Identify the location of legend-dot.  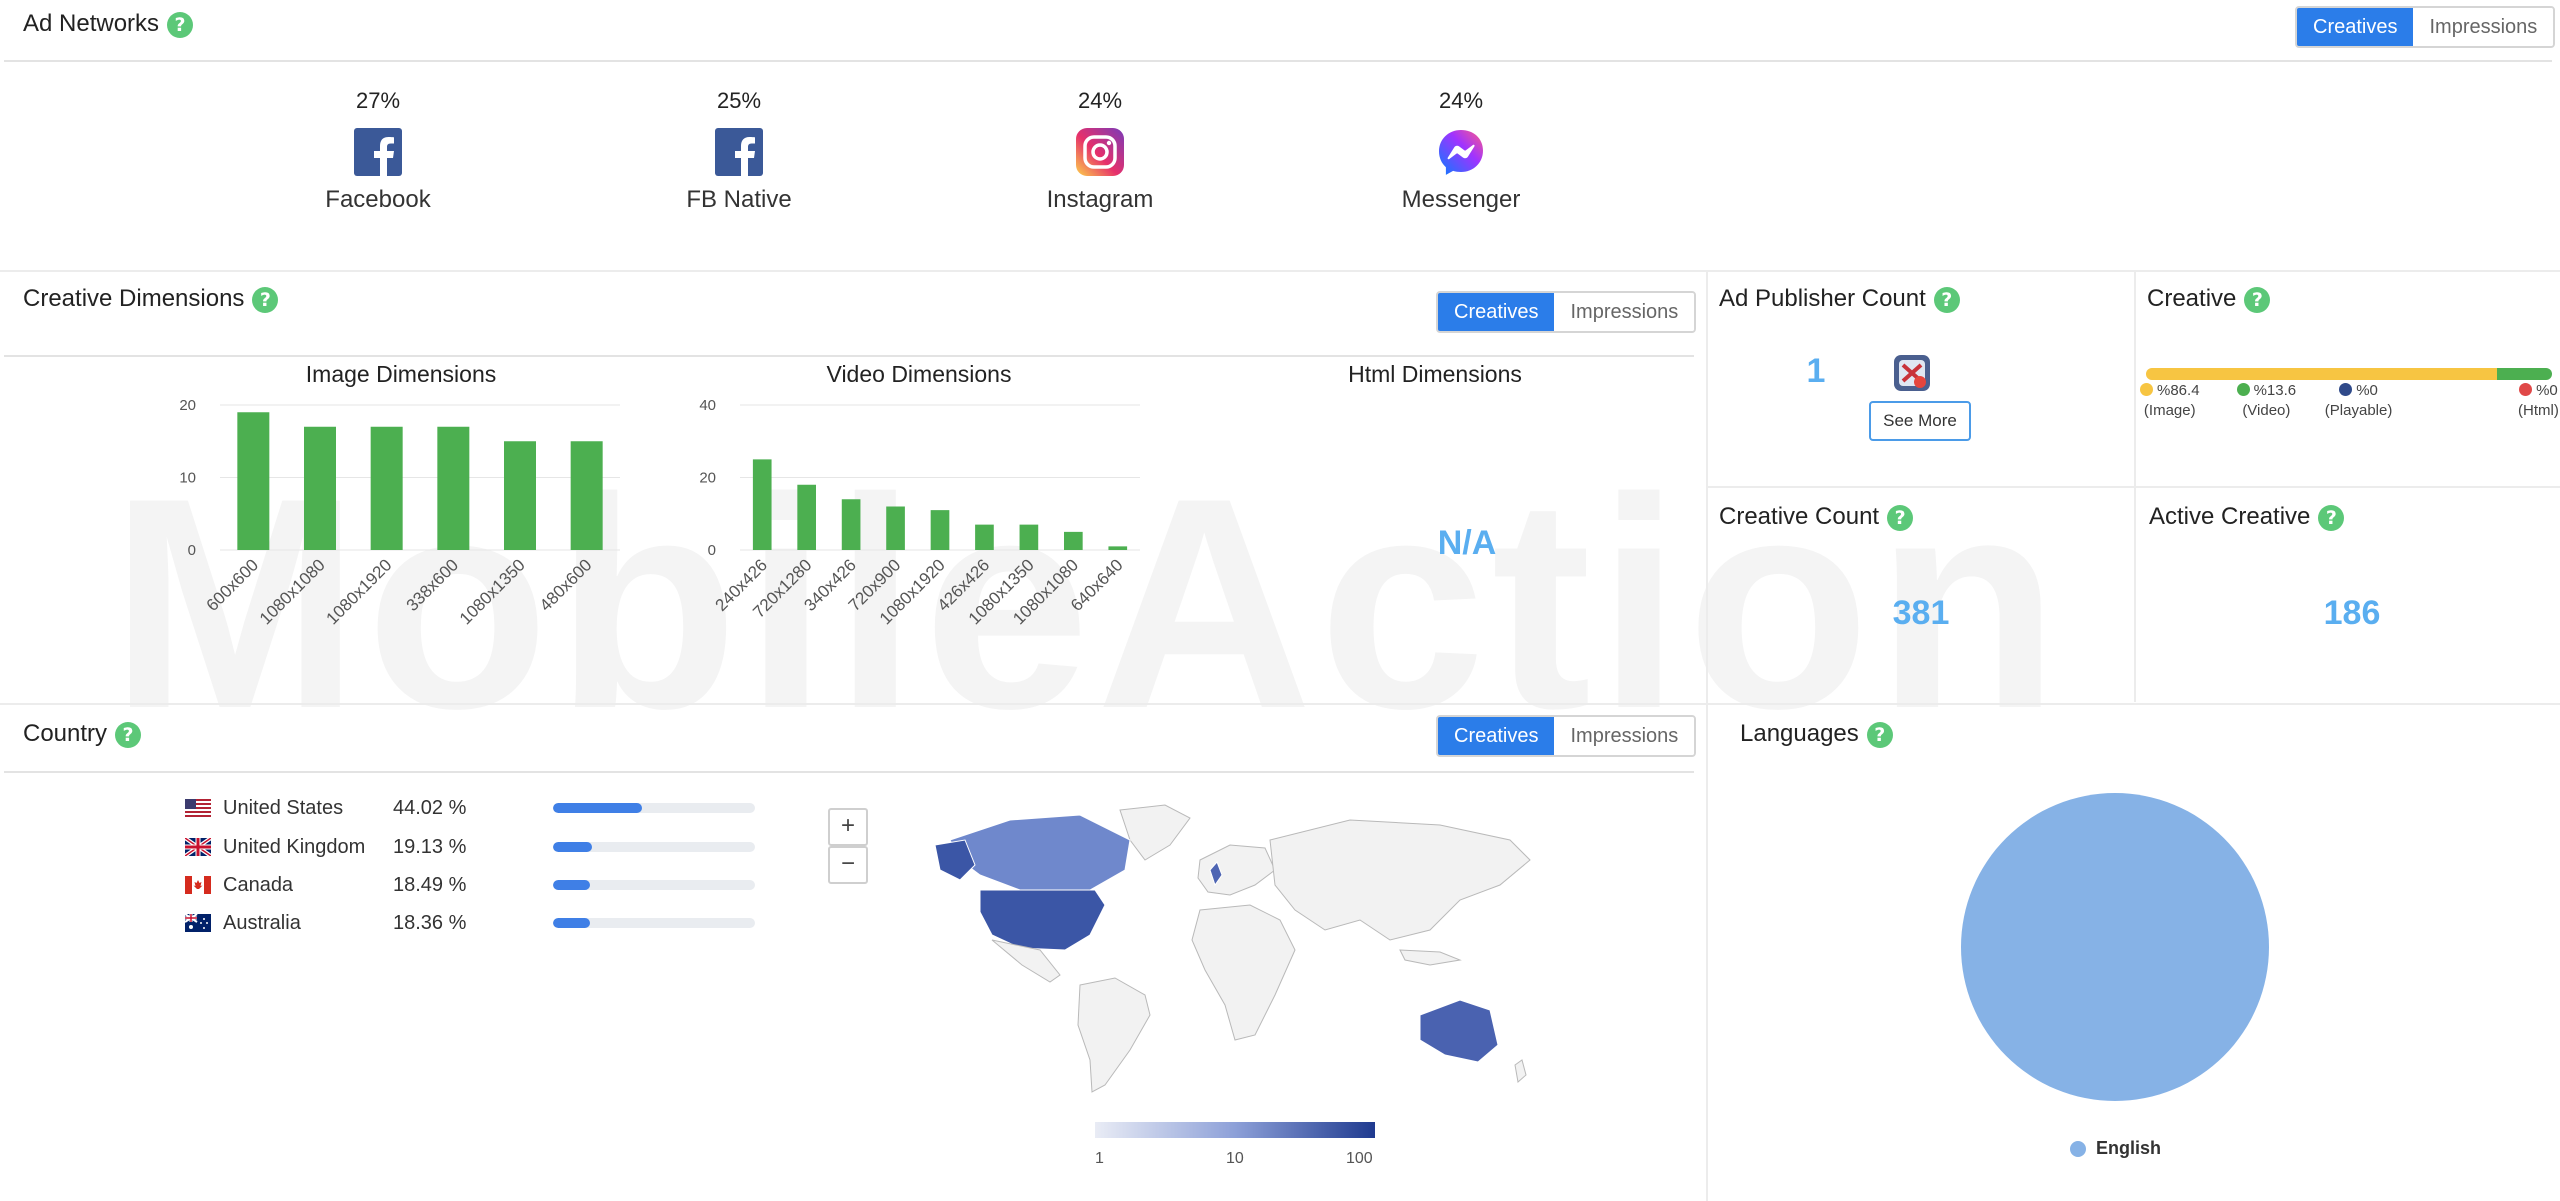
(2078, 1148).